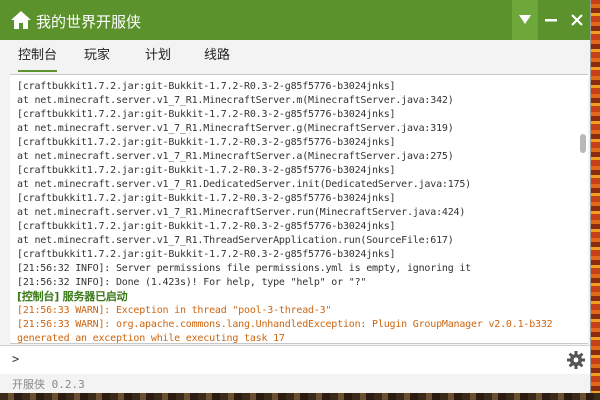 The width and height of the screenshot is (600, 400). I want to click on console-scrollbar, so click(583, 209).